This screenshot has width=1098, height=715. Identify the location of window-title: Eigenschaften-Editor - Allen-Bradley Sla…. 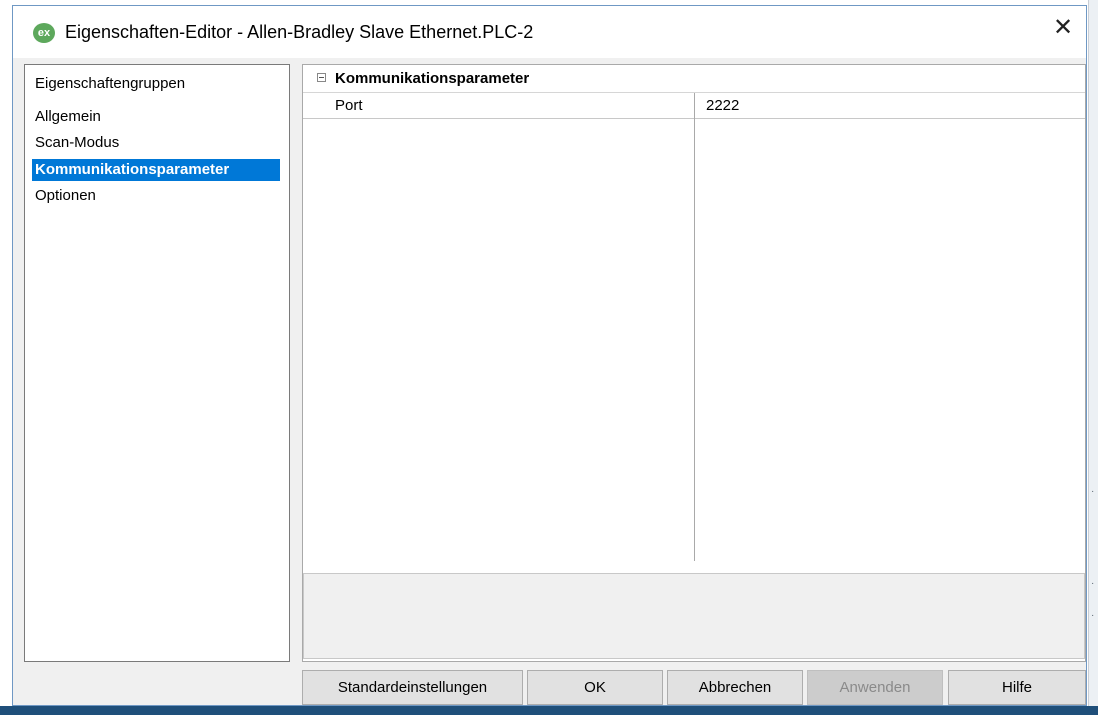
(299, 32).